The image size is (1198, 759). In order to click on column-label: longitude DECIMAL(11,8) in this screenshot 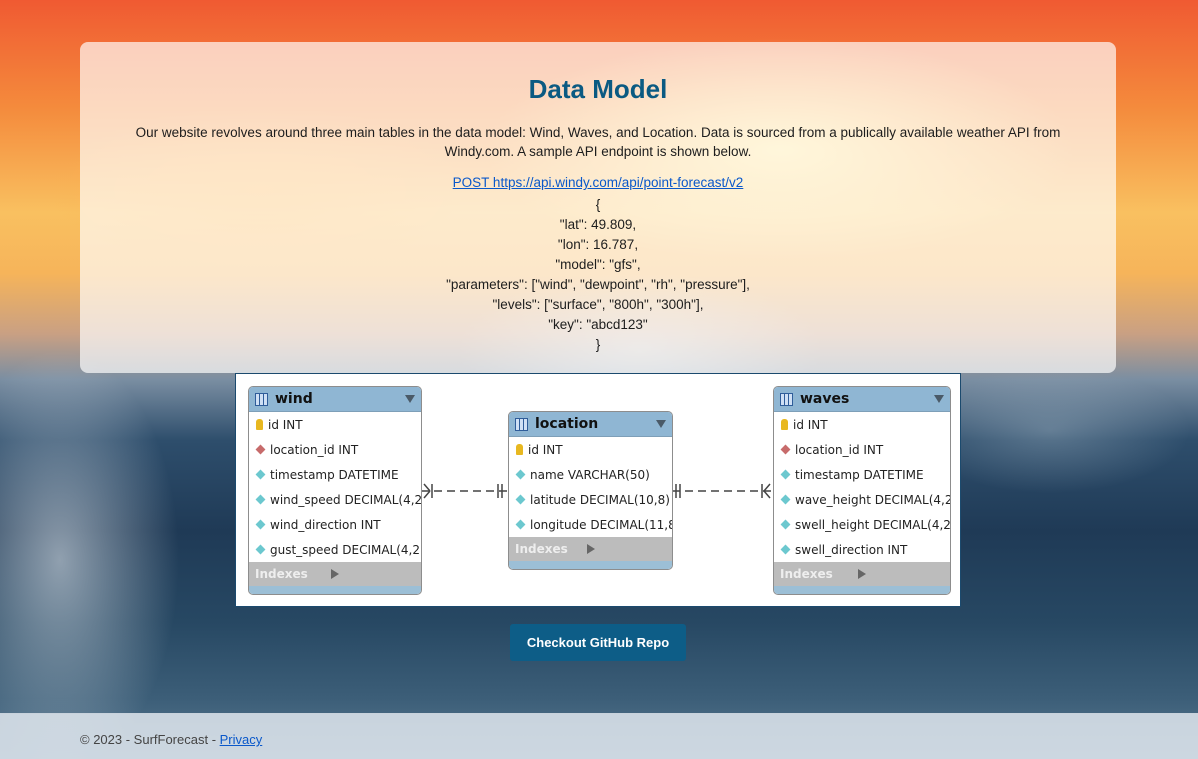, I will do `click(601, 524)`.